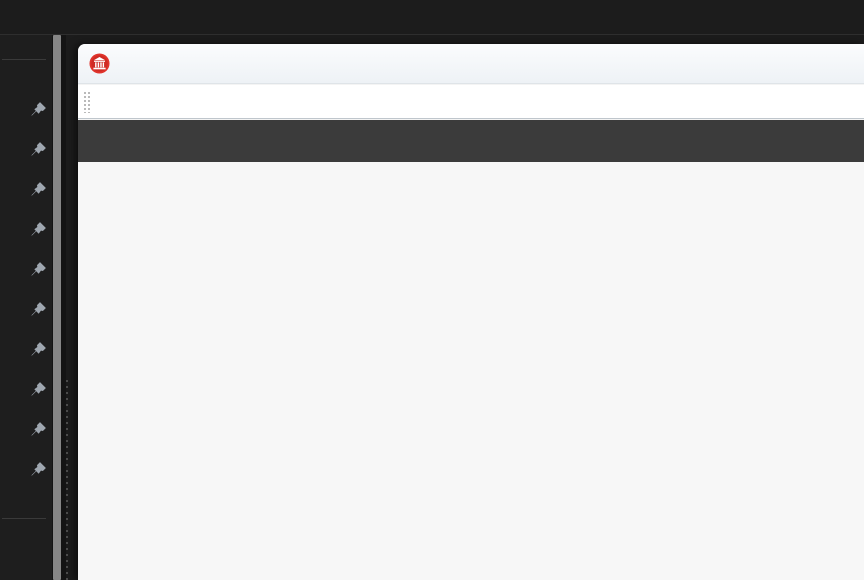 This screenshot has height=580, width=864. Describe the element at coordinates (67, 480) in the screenshot. I see `explorer-dotted-edge` at that location.